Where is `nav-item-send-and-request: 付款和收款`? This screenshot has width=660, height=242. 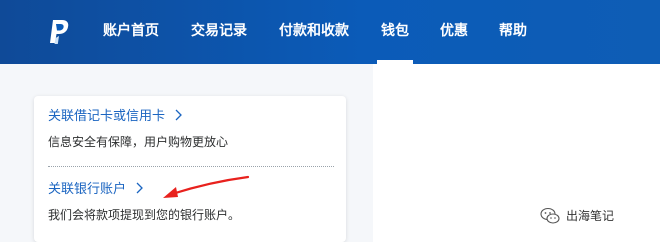
nav-item-send-and-request: 付款和收款 is located at coordinates (314, 31).